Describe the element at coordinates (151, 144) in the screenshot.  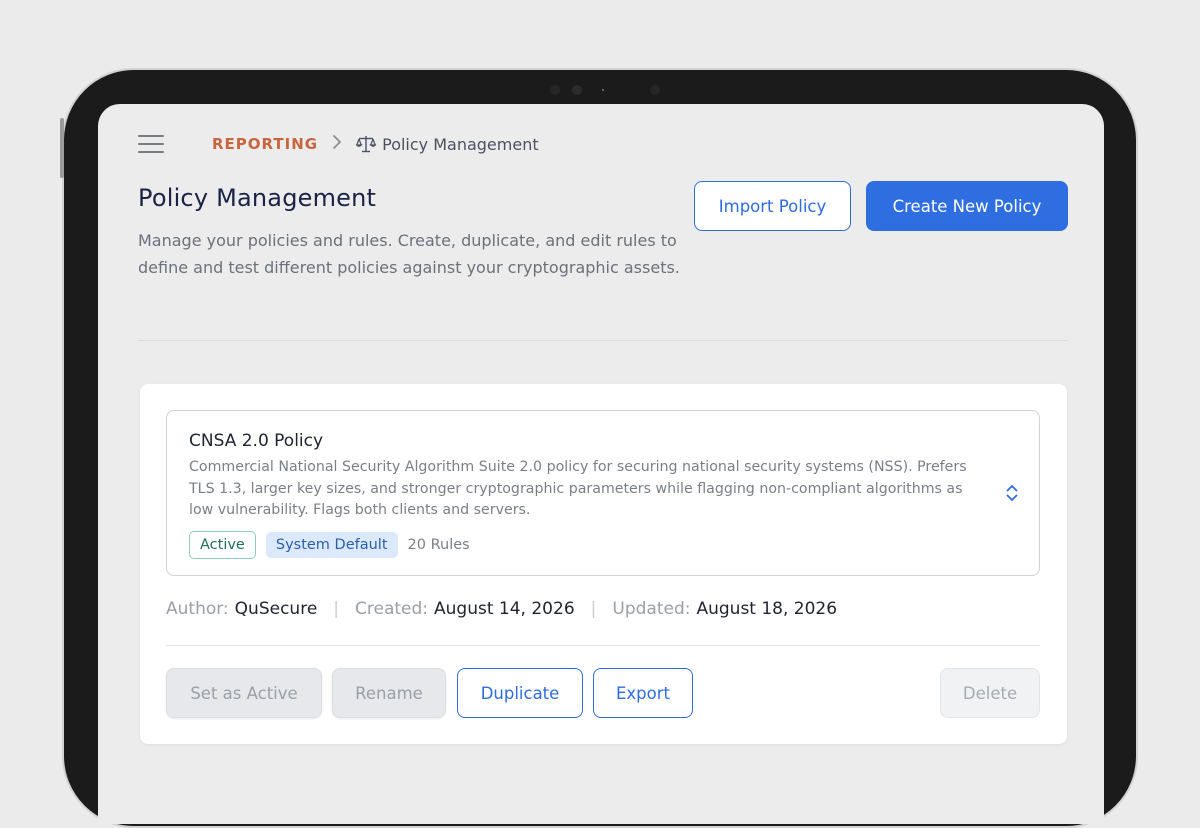
I see `hamburger-menu-icon` at that location.